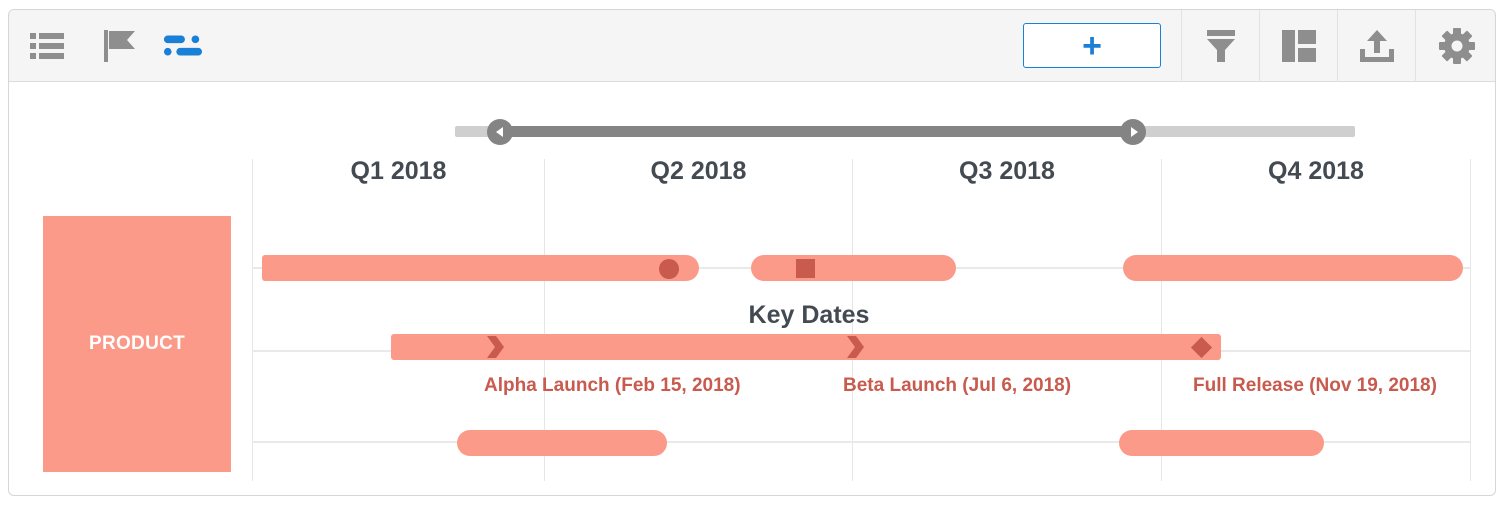 The width and height of the screenshot is (1500, 507). I want to click on add-button: +, so click(1092, 45).